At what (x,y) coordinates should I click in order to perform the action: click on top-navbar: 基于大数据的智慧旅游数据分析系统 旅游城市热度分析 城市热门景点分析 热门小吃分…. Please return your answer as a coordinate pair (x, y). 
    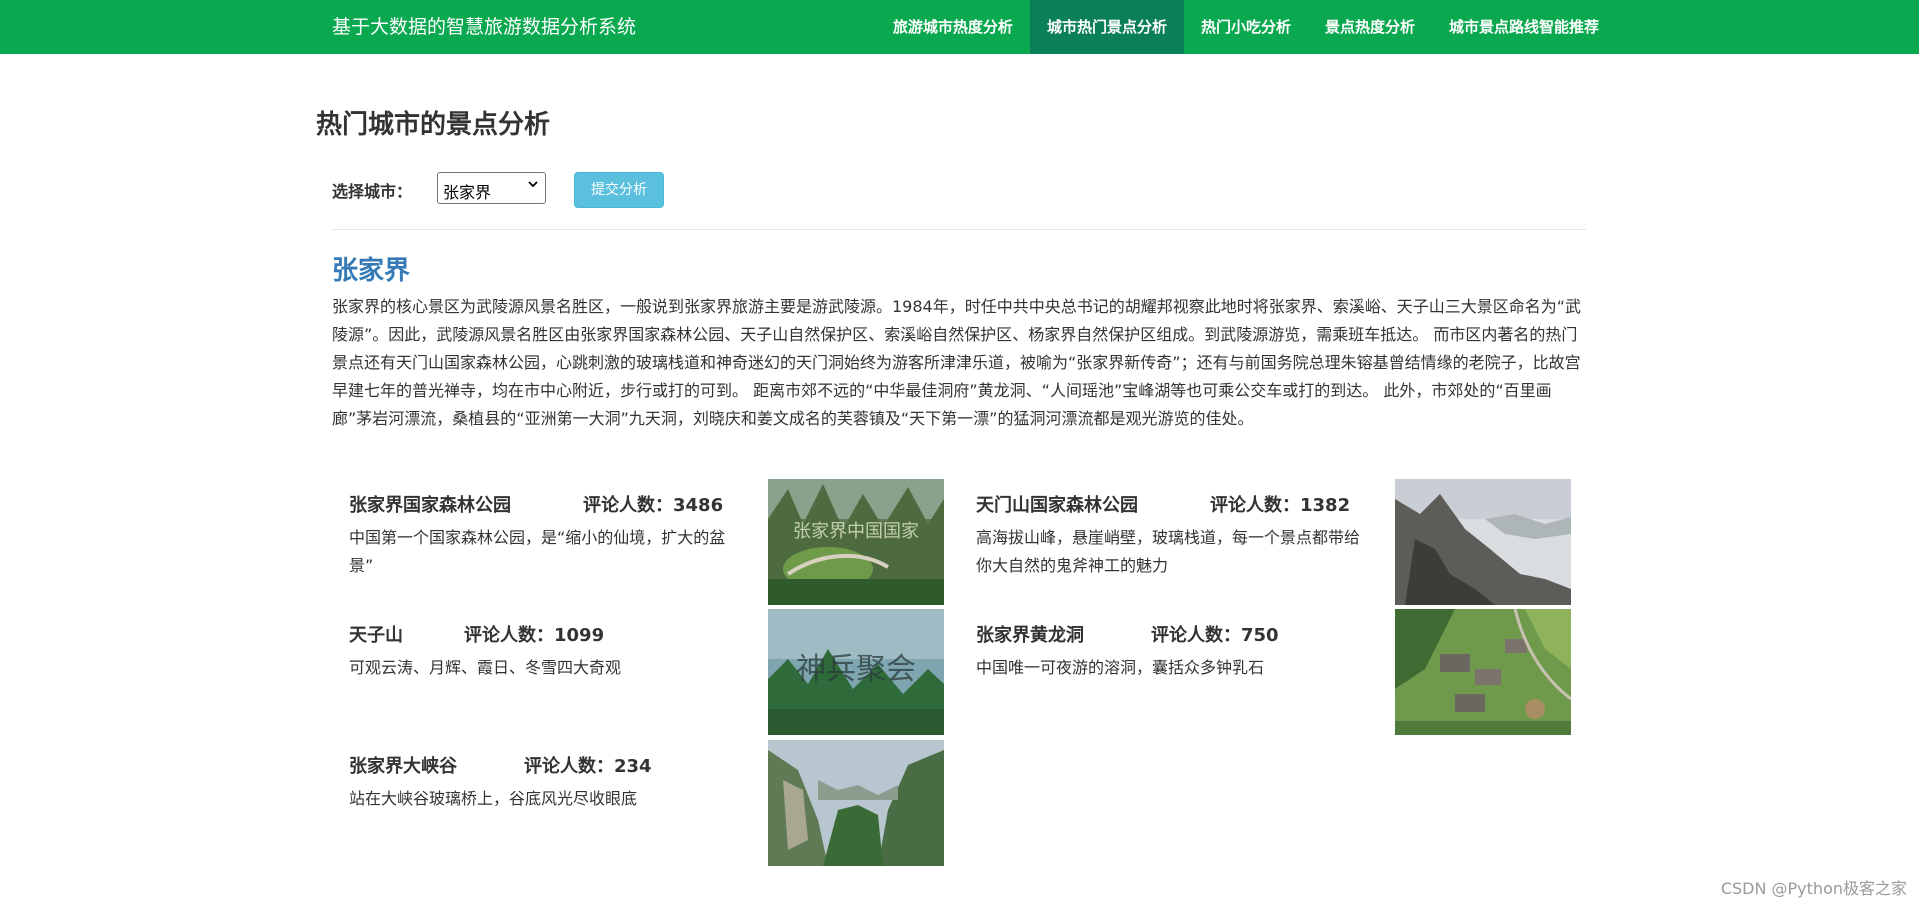
    Looking at the image, I should click on (959, 27).